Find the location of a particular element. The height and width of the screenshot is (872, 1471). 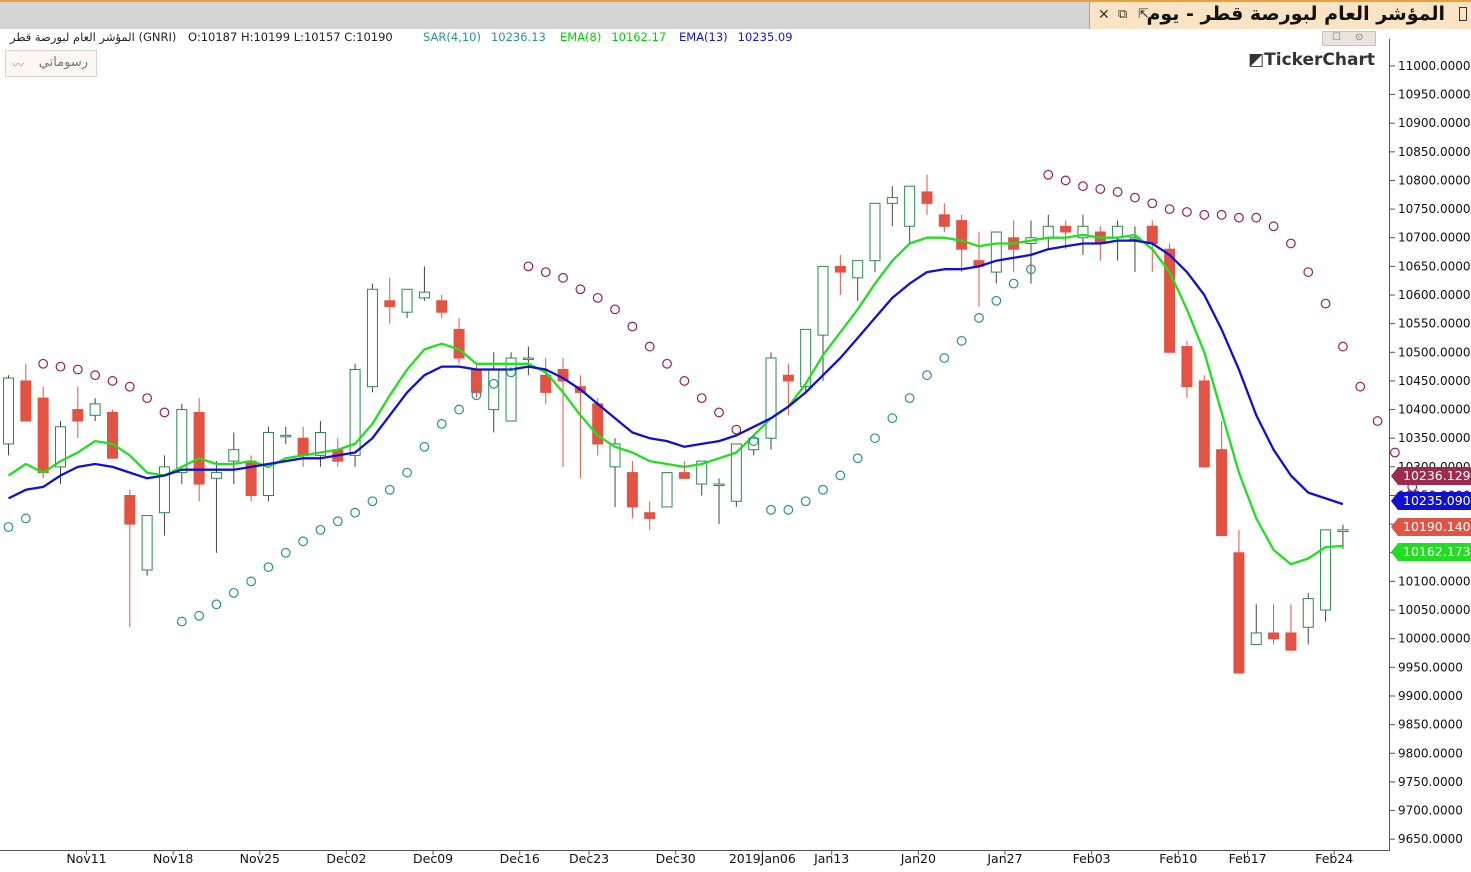

y-tick-label: 10800.0000 is located at coordinates (1434, 180).